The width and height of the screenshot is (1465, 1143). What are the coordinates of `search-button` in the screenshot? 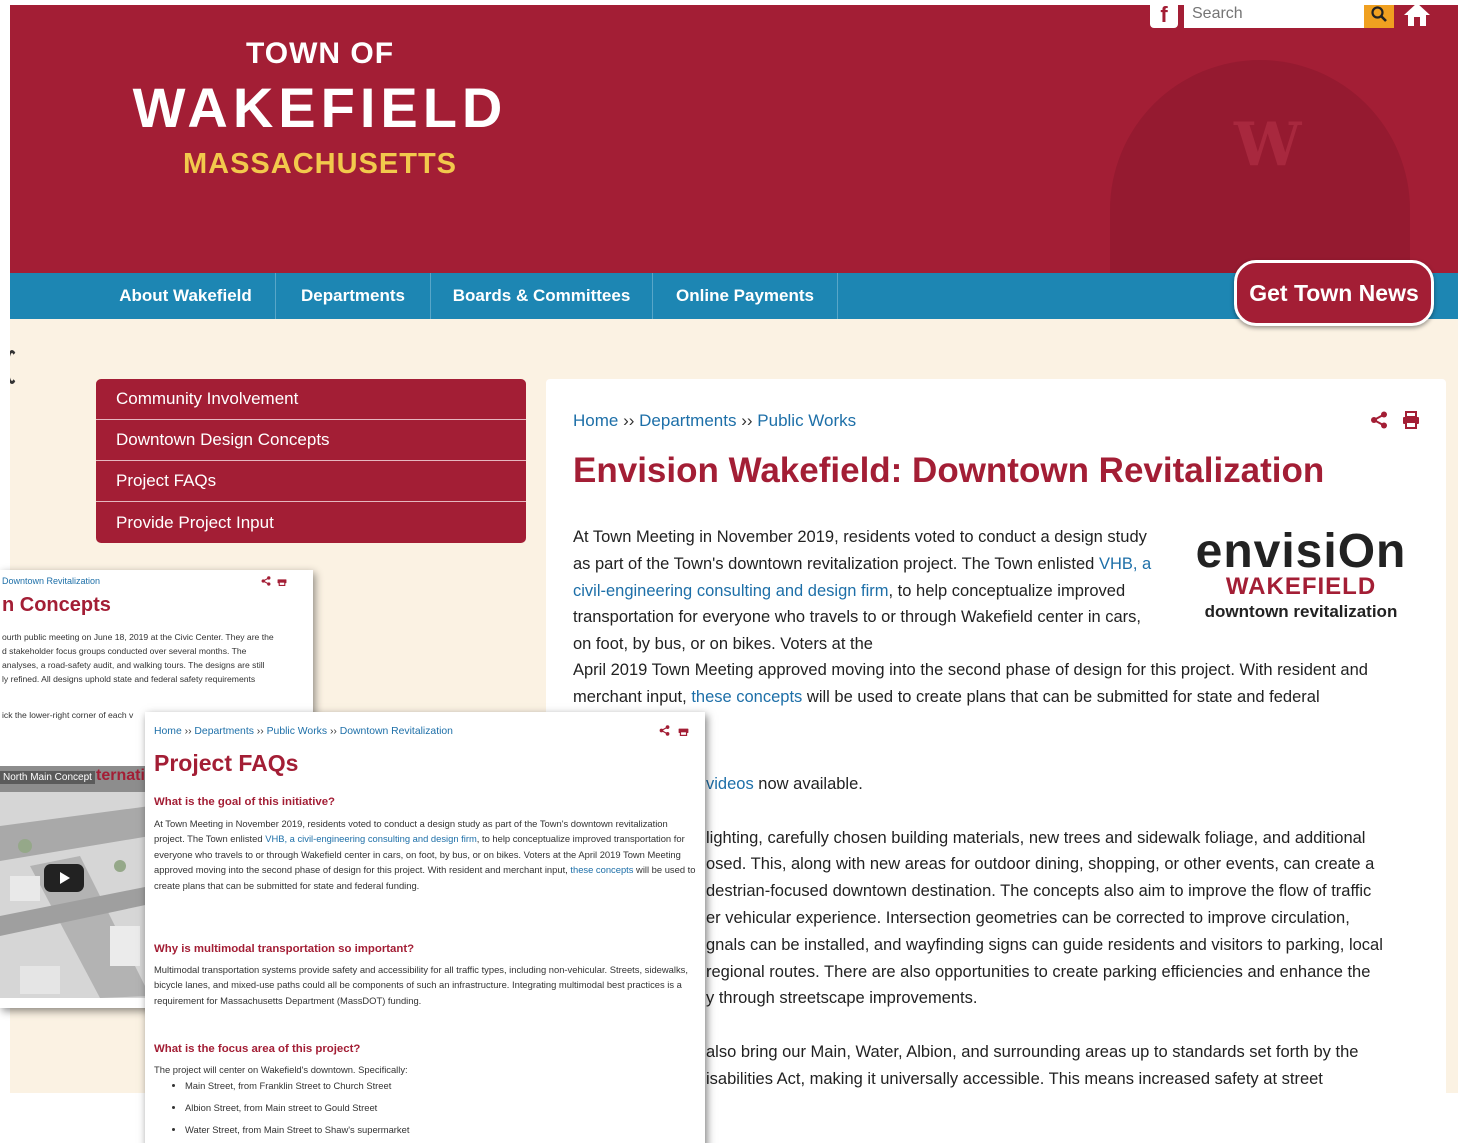 It's located at (1379, 16).